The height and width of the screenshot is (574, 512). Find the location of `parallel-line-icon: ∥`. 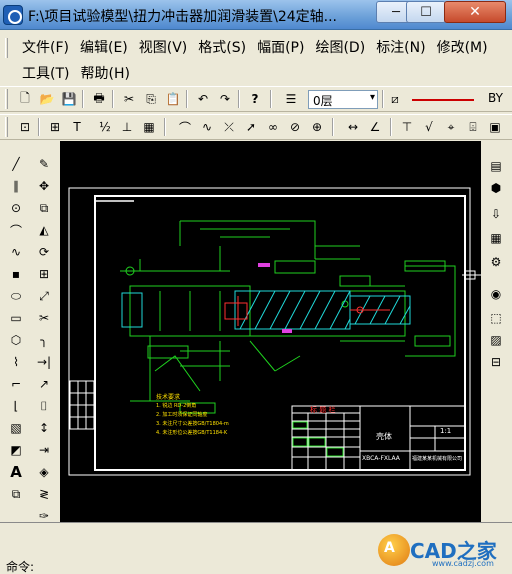

parallel-line-icon: ∥ is located at coordinates (16, 186).